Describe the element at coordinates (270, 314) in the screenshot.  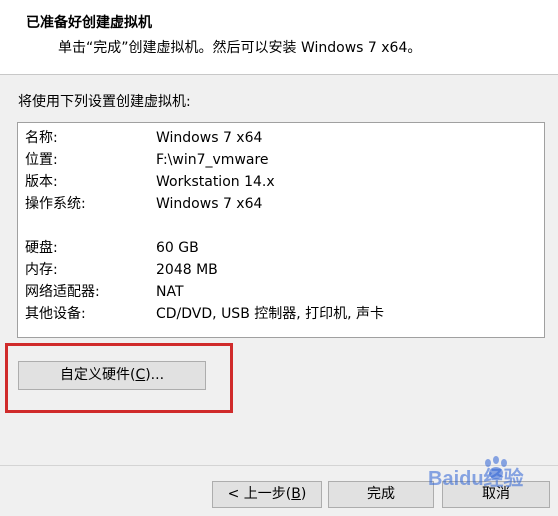
I see `setting-value: CD/DVD, USB 控制器, 打印机, 声卡` at that location.